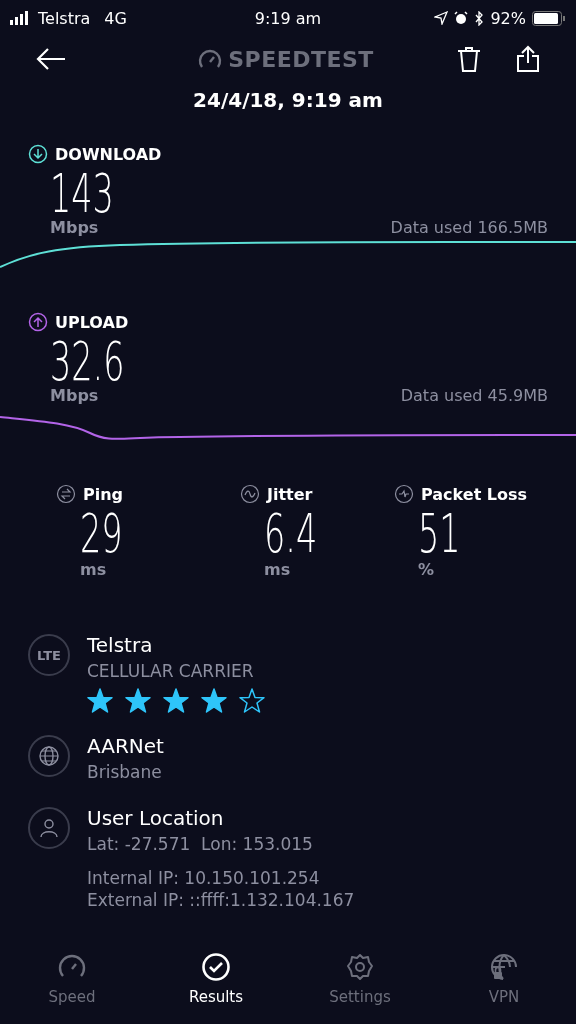  Describe the element at coordinates (290, 494) in the screenshot. I see `metric-title: Jitter` at that location.